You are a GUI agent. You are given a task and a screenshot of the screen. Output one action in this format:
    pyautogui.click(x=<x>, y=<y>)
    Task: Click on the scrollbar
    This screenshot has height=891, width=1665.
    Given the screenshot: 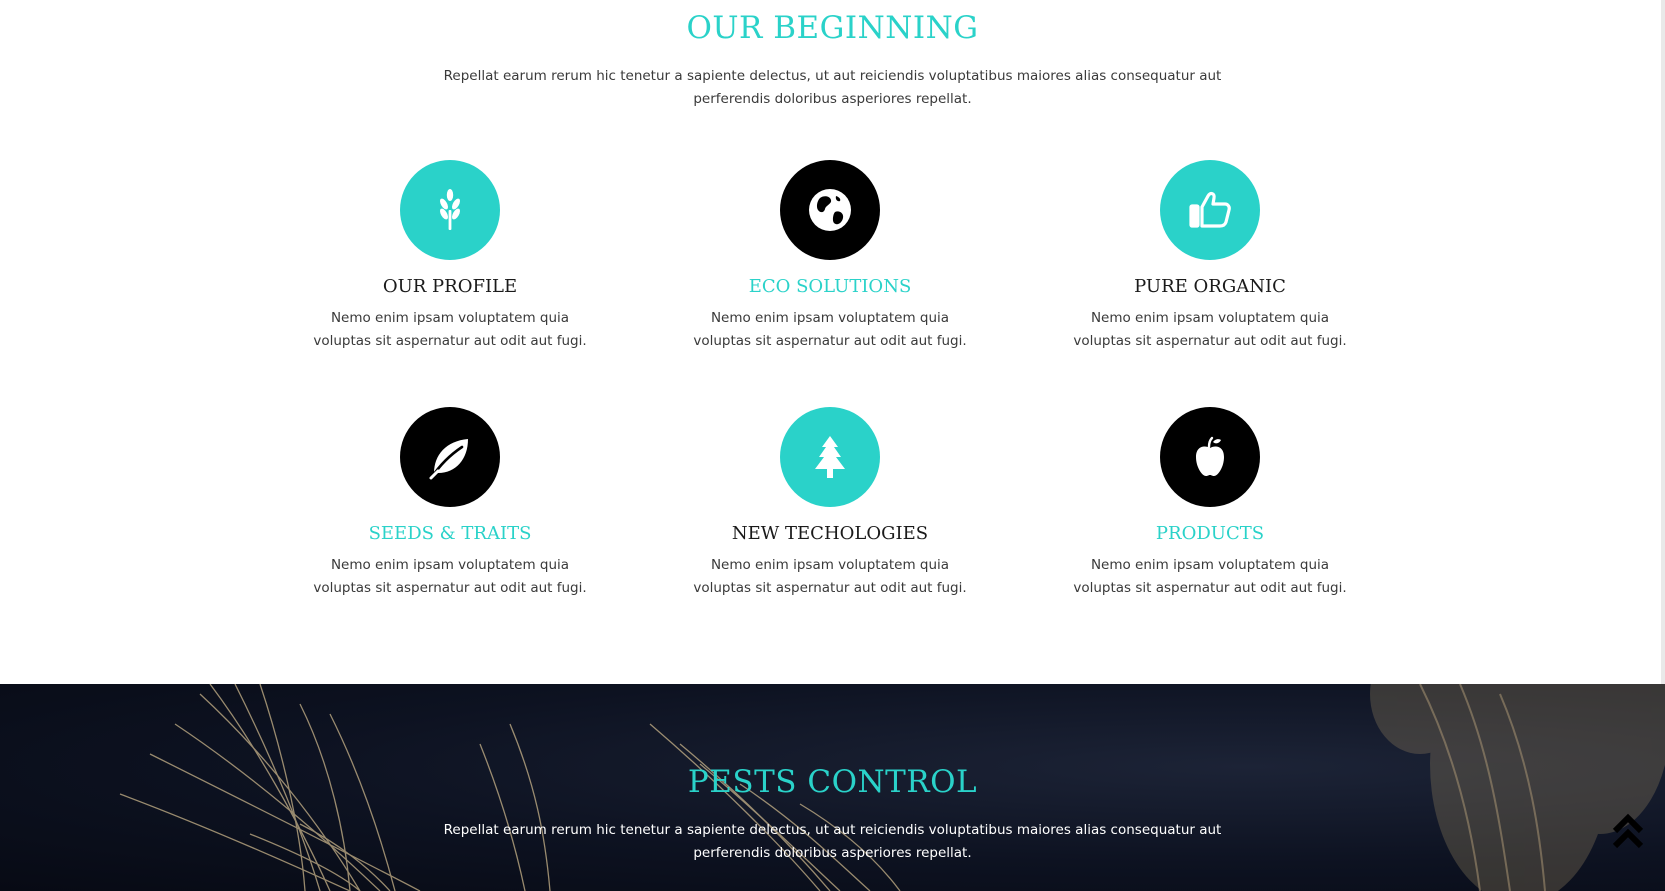 What is the action you would take?
    pyautogui.click(x=1663, y=342)
    